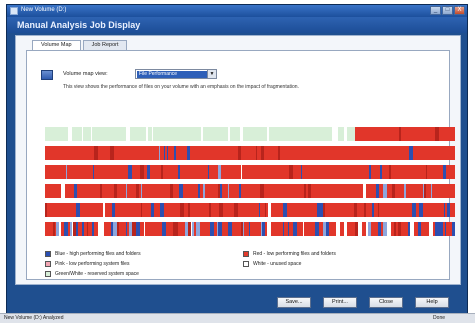 Image resolution: width=475 pixels, height=323 pixels. What do you see at coordinates (237, 302) in the screenshot?
I see `button-bar: Save... Print... Close Help` at bounding box center [237, 302].